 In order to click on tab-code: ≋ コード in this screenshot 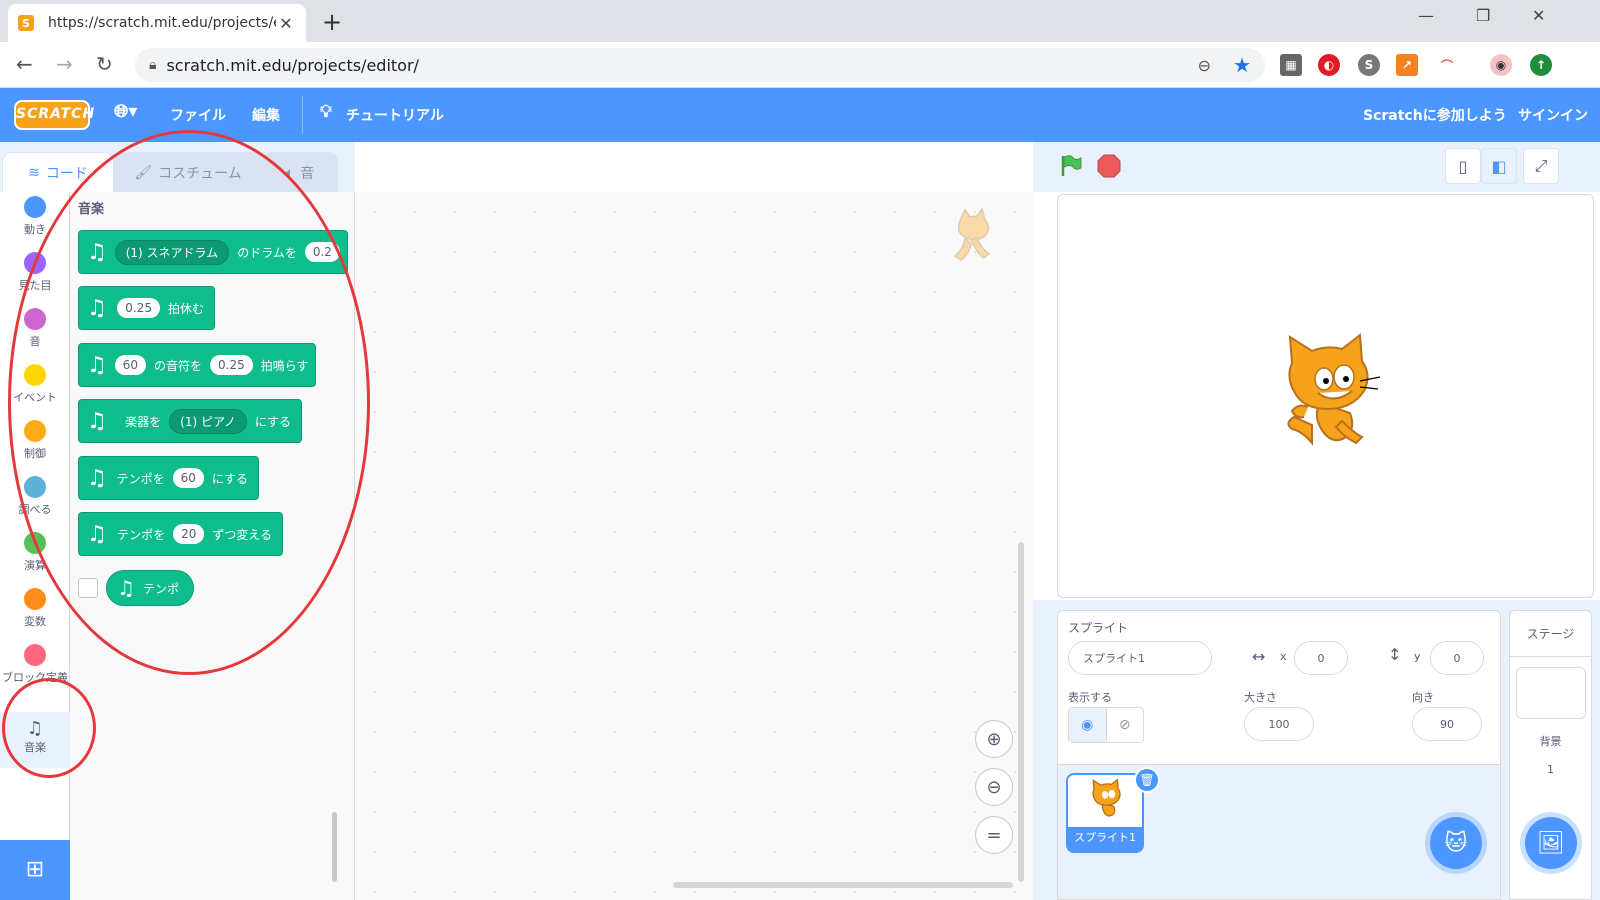, I will do `click(58, 172)`.